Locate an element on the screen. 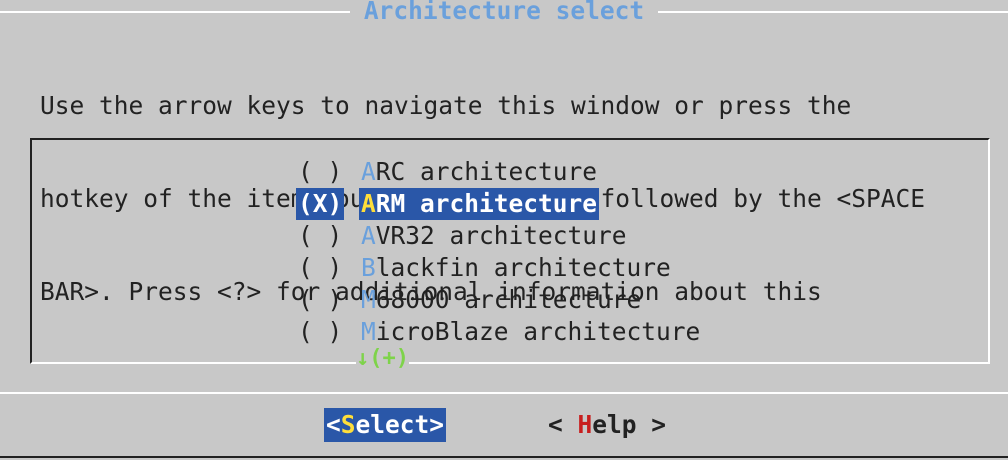 This screenshot has width=1008, height=460. select-button: <Select> is located at coordinates (385, 425).